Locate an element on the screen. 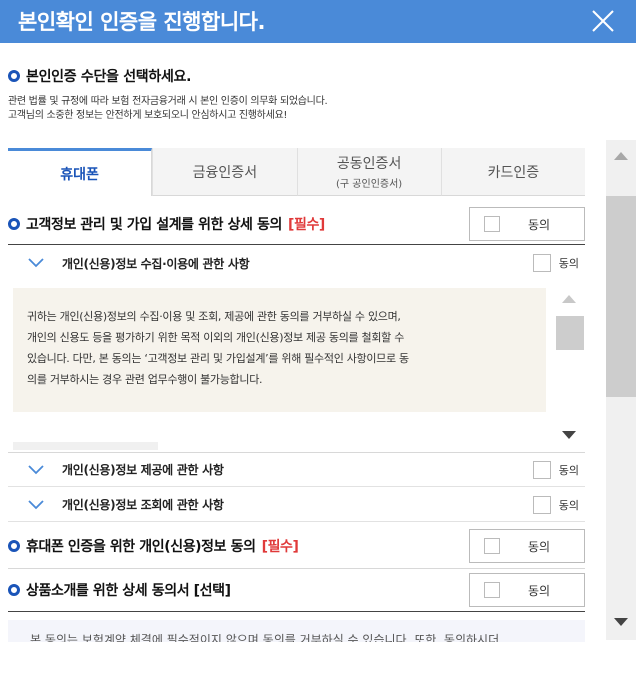  auth-method-tabs: 휴대폰 금융인증서 공동인증서 (구 공인인증서) 카드인증 is located at coordinates (296, 172).